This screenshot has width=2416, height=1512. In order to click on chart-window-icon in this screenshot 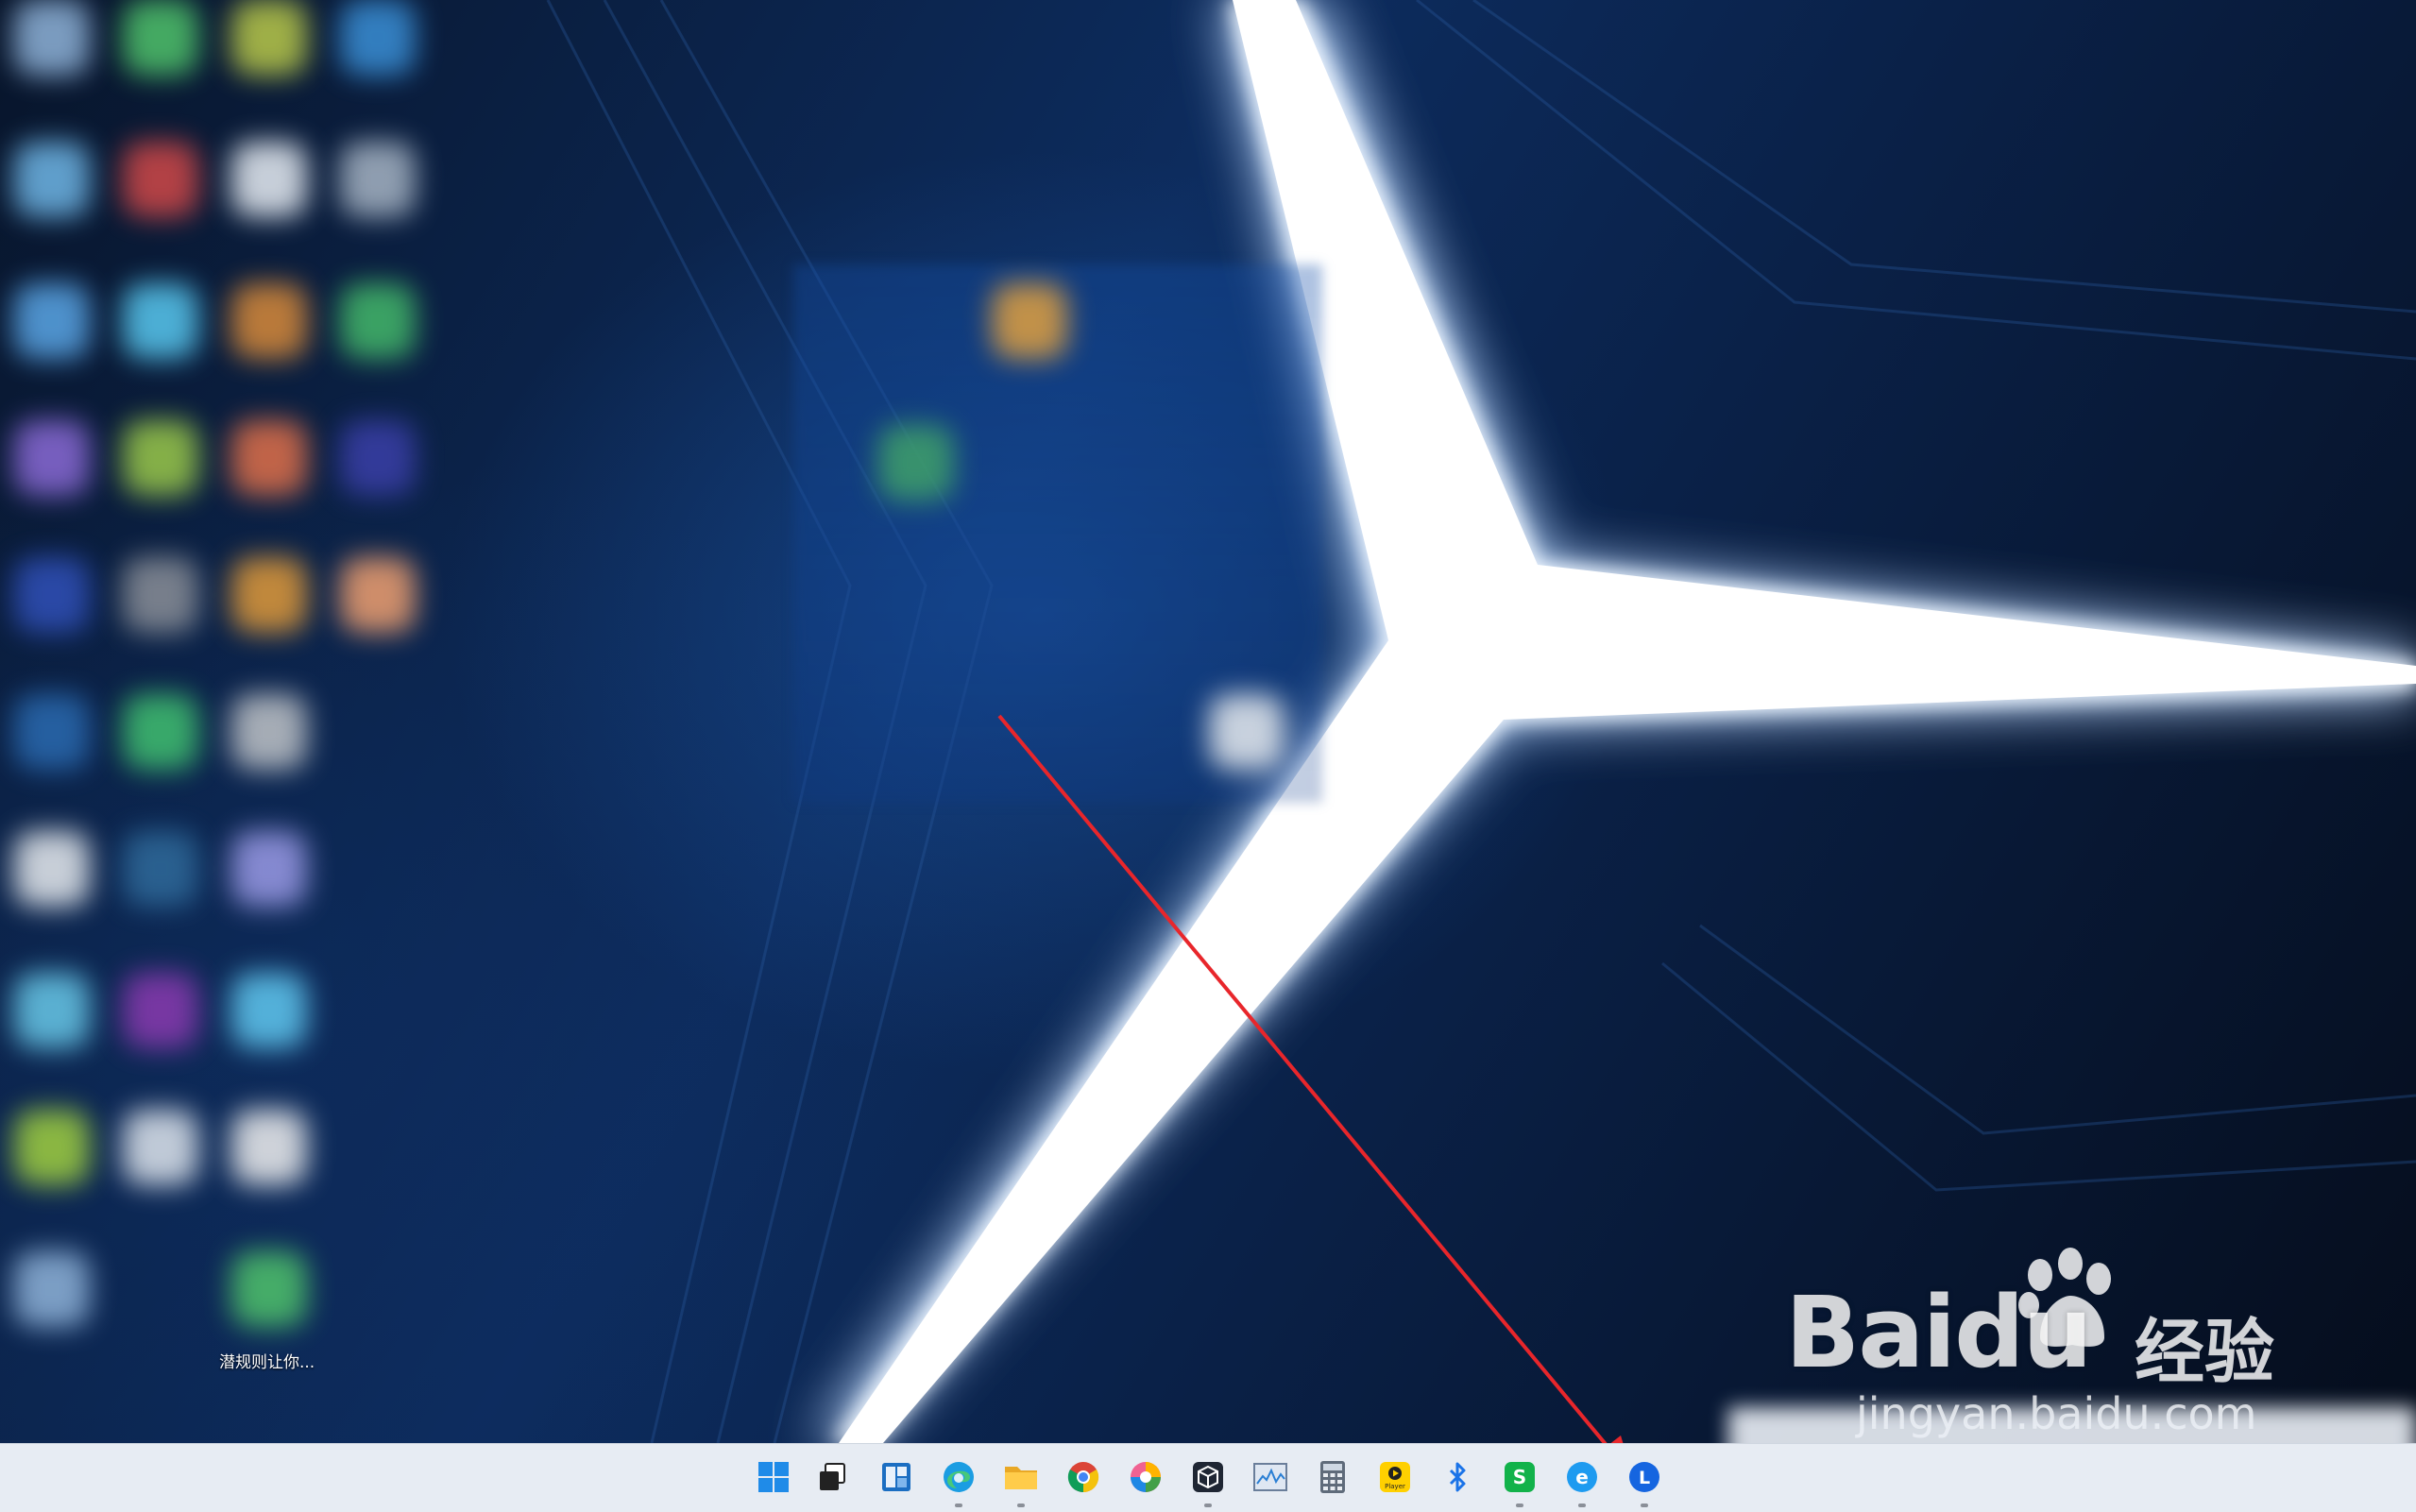, I will do `click(1270, 1477)`.